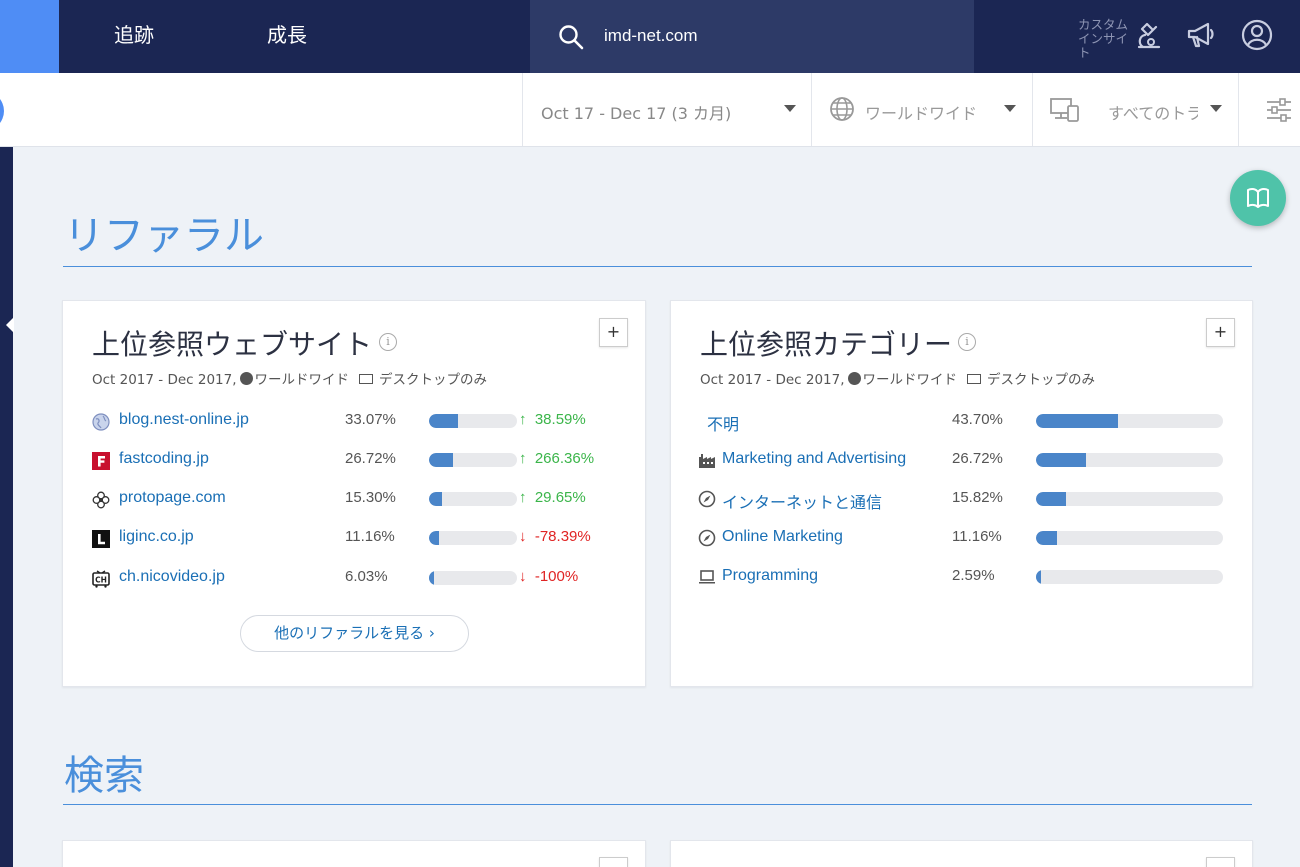 The width and height of the screenshot is (1300, 867). Describe the element at coordinates (1279, 110) in the screenshot. I see `sliders-icon` at that location.